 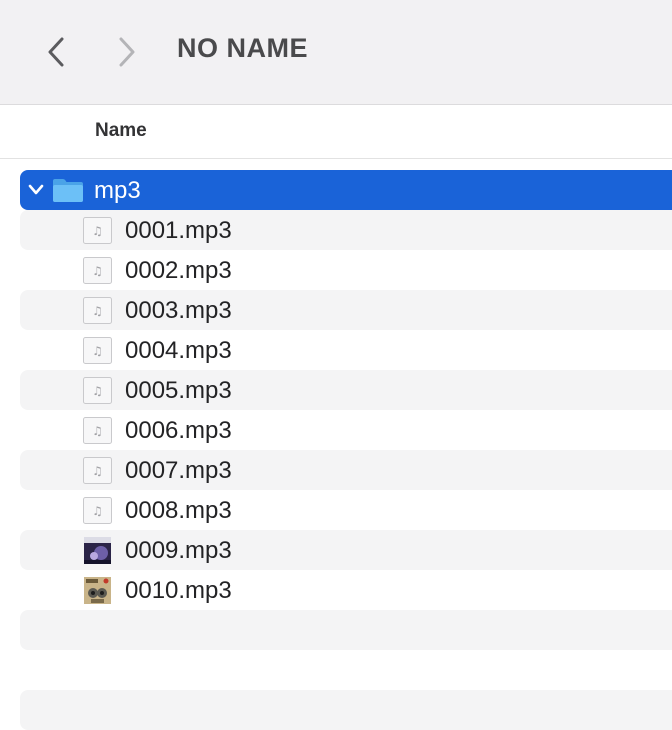 I want to click on file-name: 0008.mp3, so click(x=178, y=510).